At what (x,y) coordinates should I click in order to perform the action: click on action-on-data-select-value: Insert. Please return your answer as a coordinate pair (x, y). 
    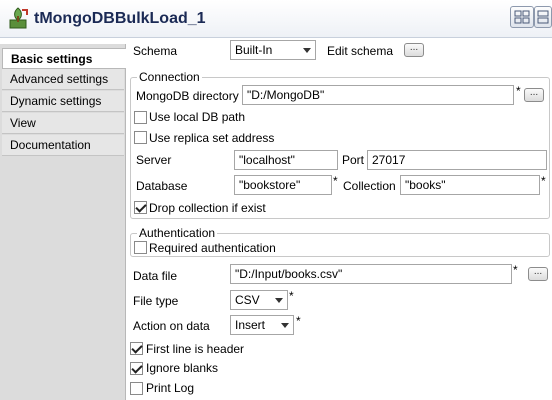
    Looking at the image, I should click on (250, 325).